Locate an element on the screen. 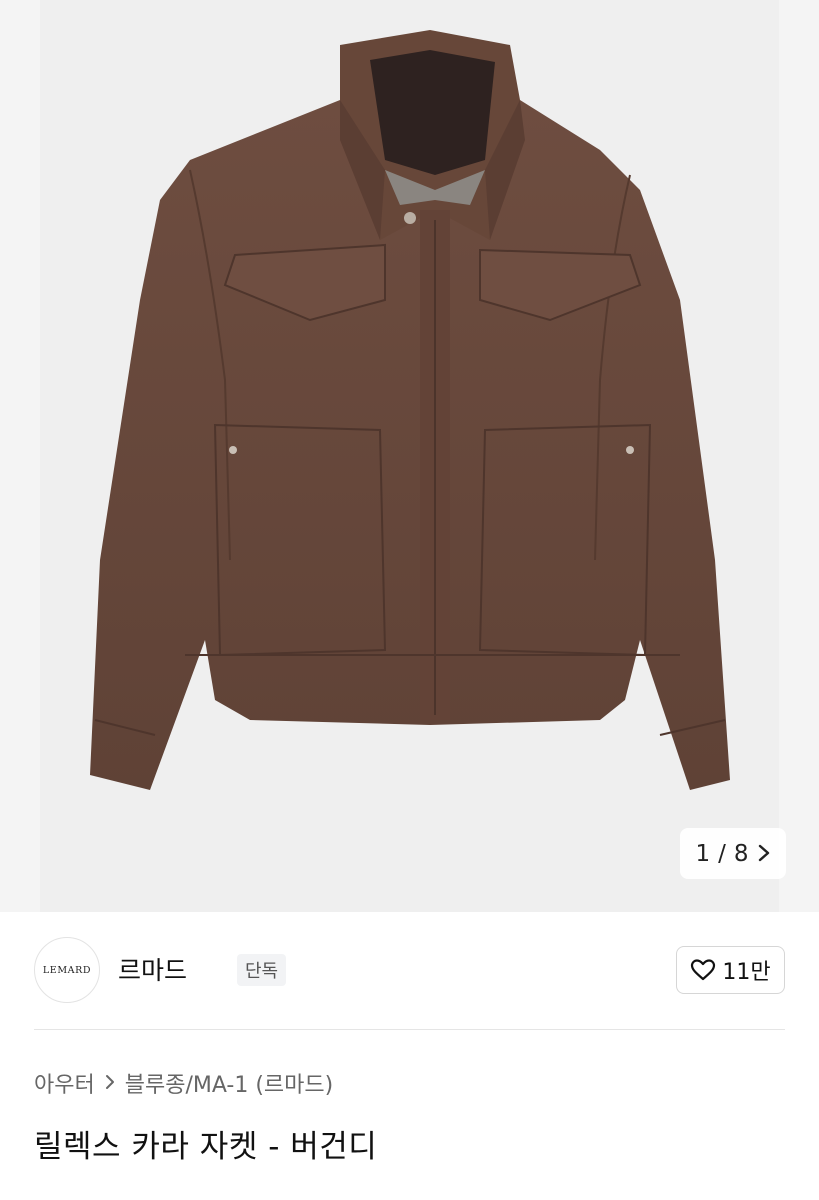 Image resolution: width=819 pixels, height=1200 pixels. heart-outline-icon is located at coordinates (703, 970).